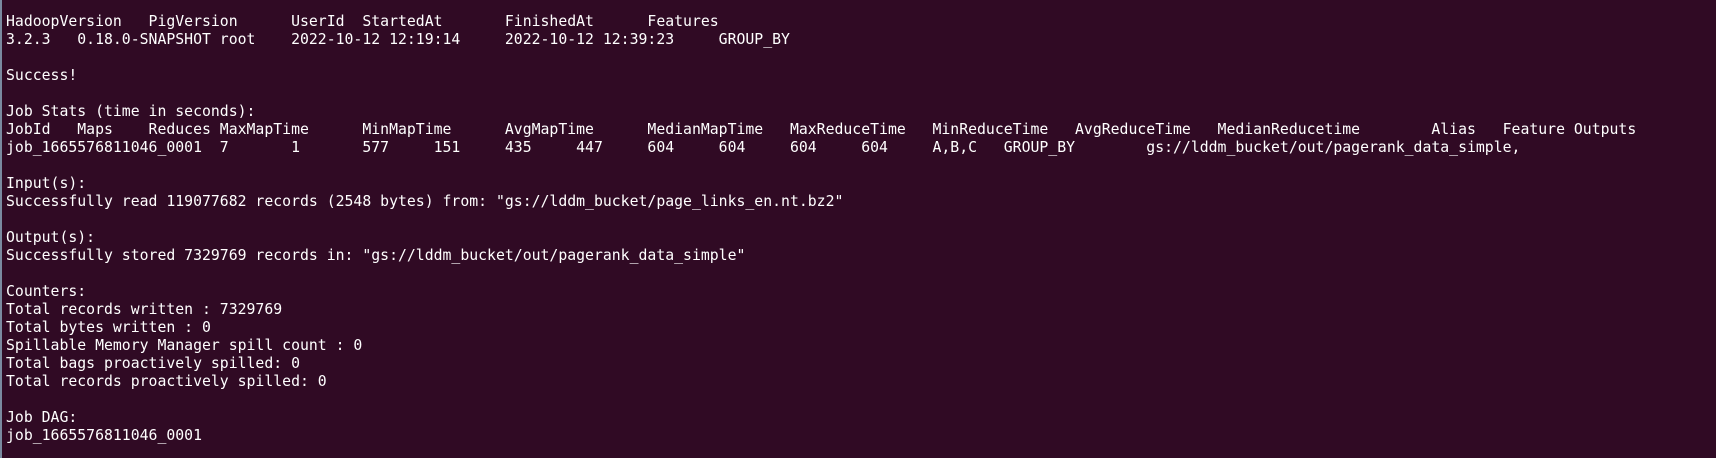 The image size is (1716, 458). I want to click on job-dag-heading: Job DAG:, so click(42, 417).